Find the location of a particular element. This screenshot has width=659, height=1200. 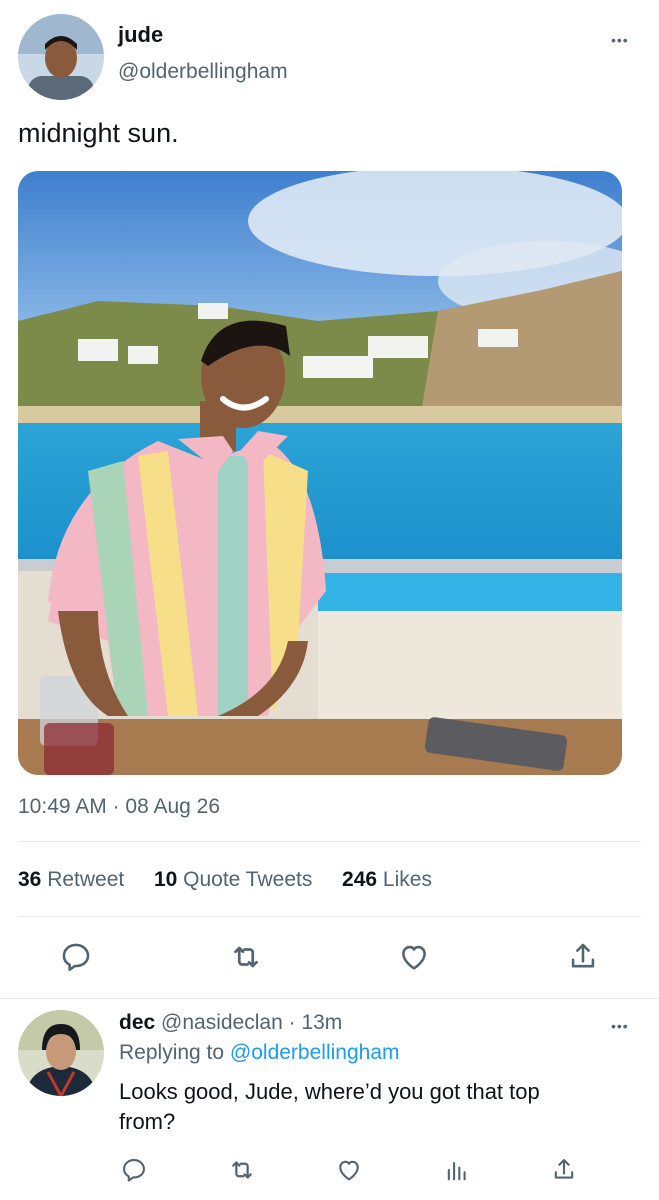

author-avatar is located at coordinates (61, 57).